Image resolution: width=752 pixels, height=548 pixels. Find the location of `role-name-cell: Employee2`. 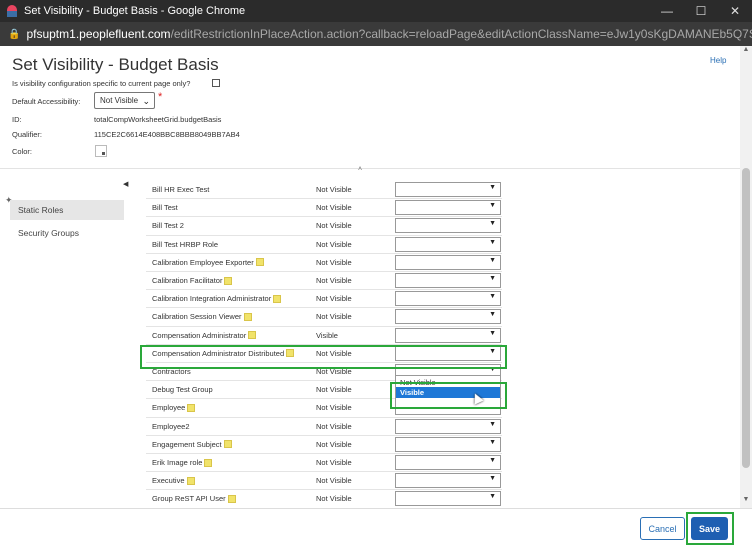

role-name-cell: Employee2 is located at coordinates (171, 426).